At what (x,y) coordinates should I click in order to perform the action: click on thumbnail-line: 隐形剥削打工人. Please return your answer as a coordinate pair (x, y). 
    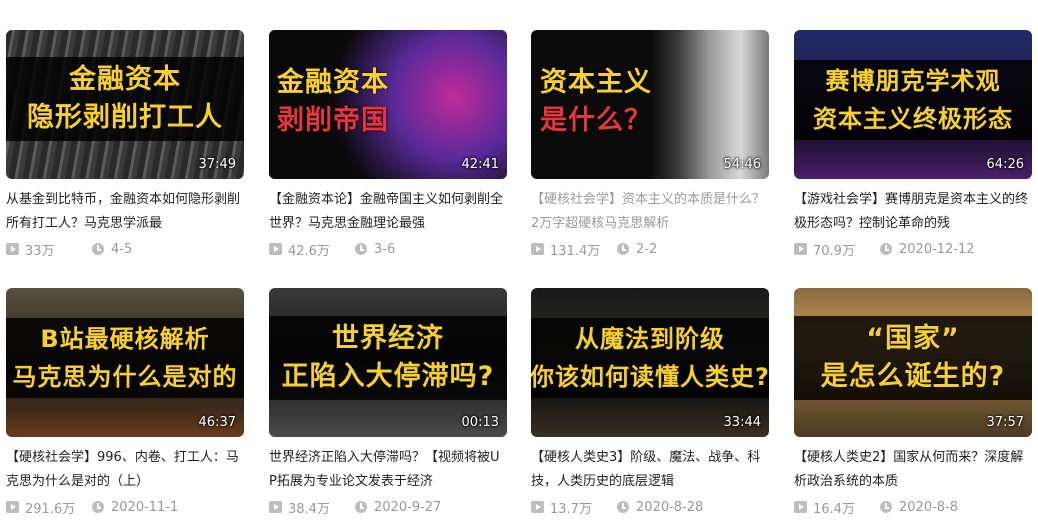
    Looking at the image, I should click on (125, 117).